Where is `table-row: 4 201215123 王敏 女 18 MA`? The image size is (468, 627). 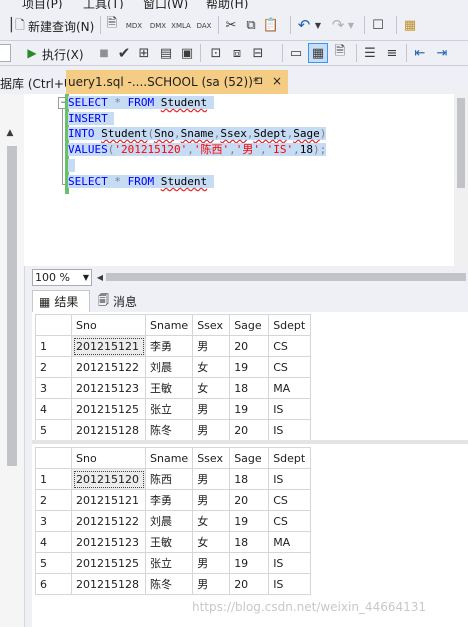 table-row: 4 201215123 王敏 女 18 MA is located at coordinates (173, 542).